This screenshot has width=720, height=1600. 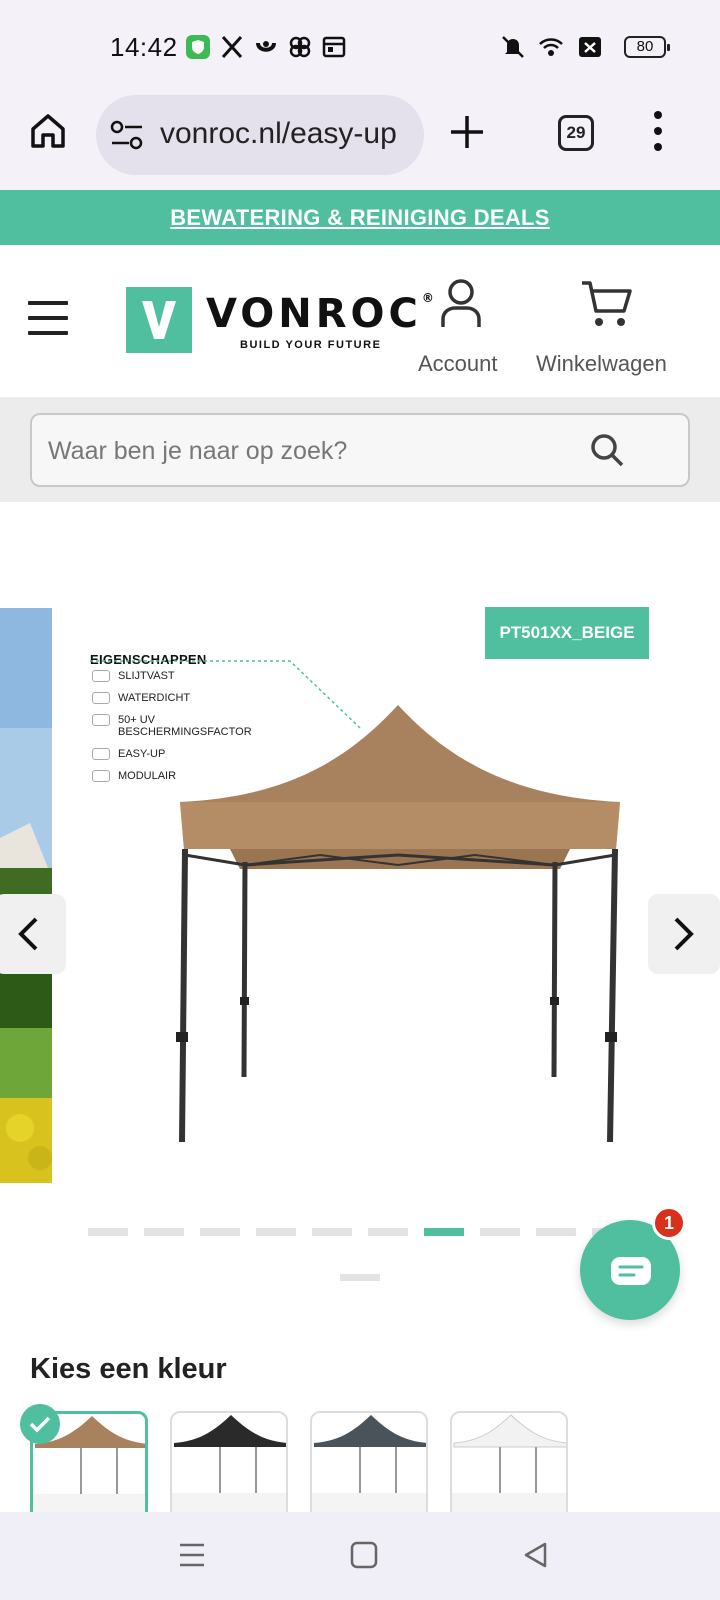 What do you see at coordinates (576, 133) in the screenshot?
I see `tab-switcher-button: 29` at bounding box center [576, 133].